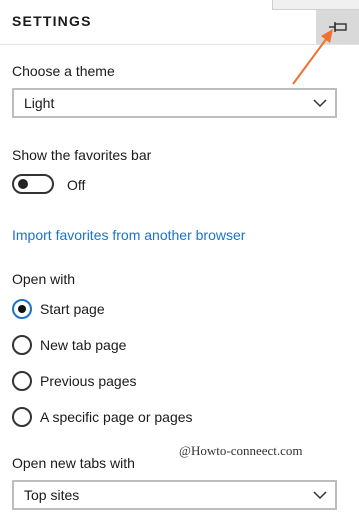 The image size is (359, 522). Describe the element at coordinates (116, 417) in the screenshot. I see `radio-label: A specific page or pages` at that location.